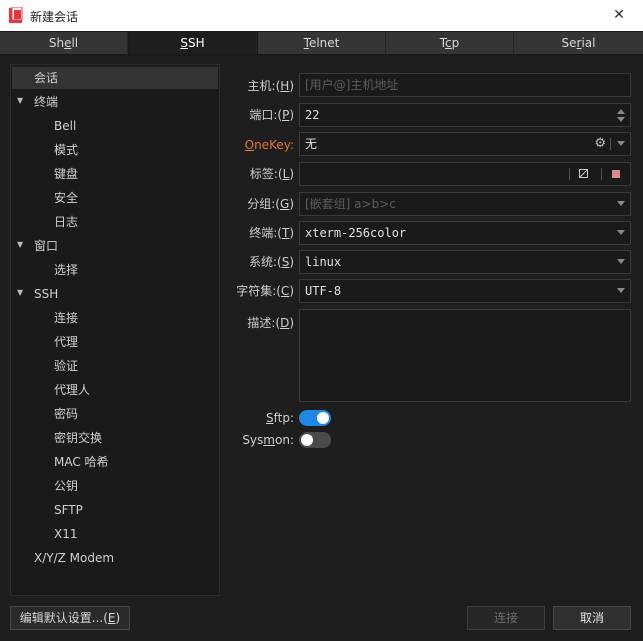 The width and height of the screenshot is (643, 641). I want to click on color-tag-icon, so click(616, 174).